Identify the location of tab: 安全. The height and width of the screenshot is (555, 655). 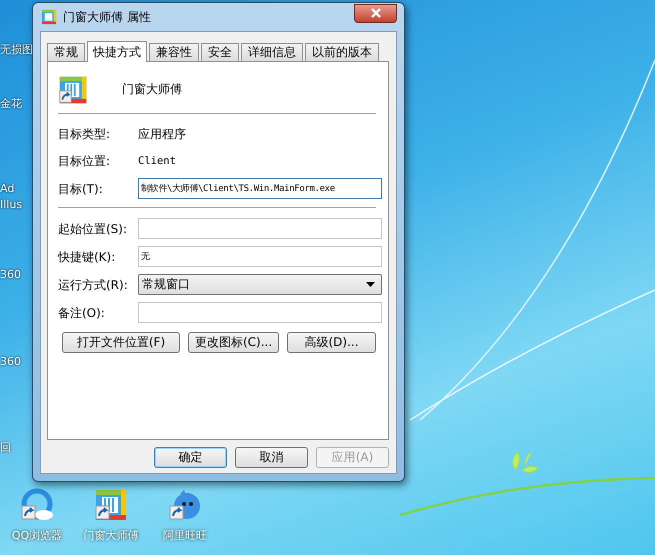
(220, 52).